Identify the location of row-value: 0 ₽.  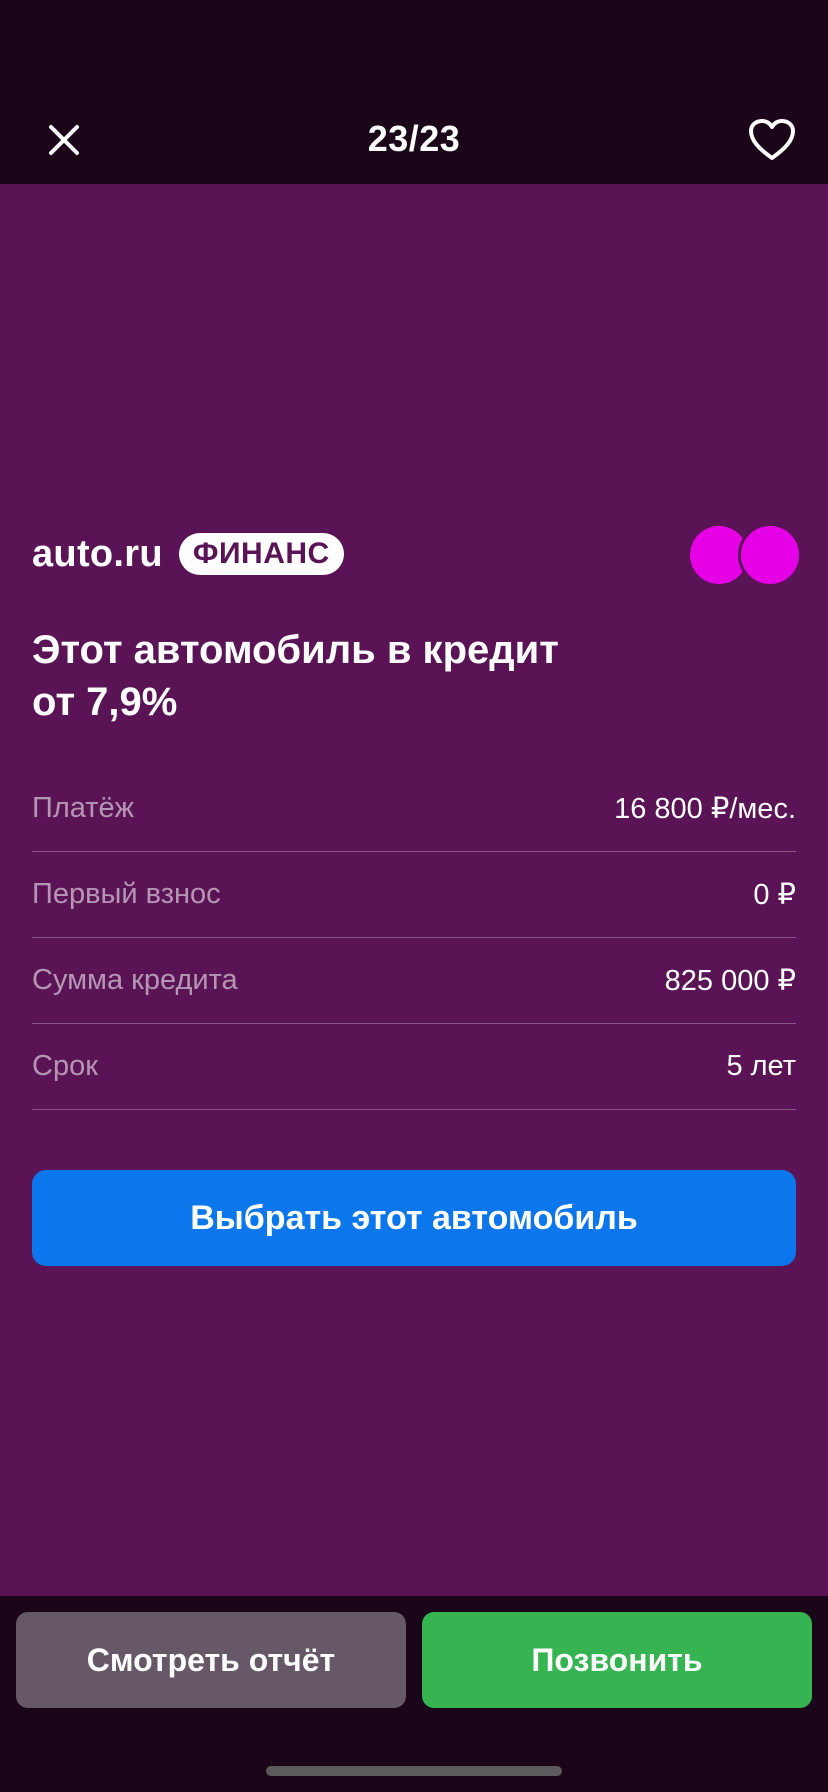
(774, 895).